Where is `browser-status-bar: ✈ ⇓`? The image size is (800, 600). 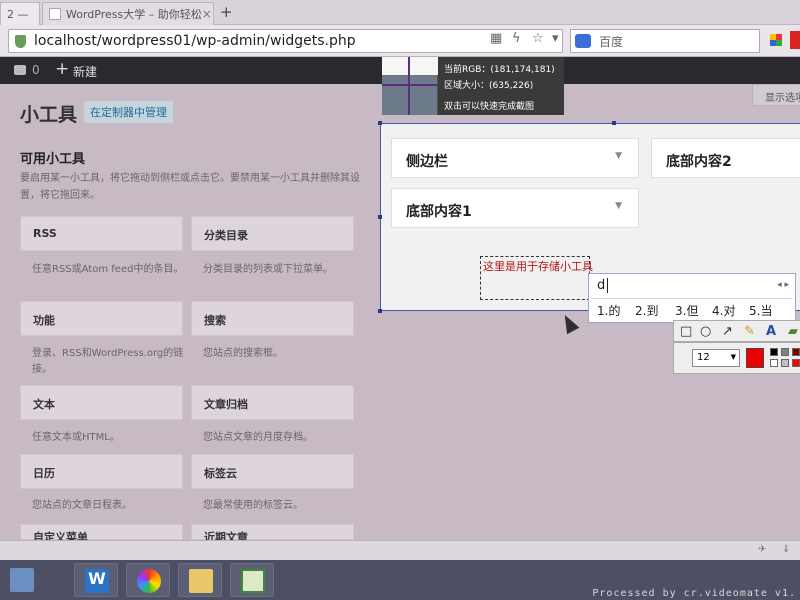 browser-status-bar: ✈ ⇓ is located at coordinates (400, 550).